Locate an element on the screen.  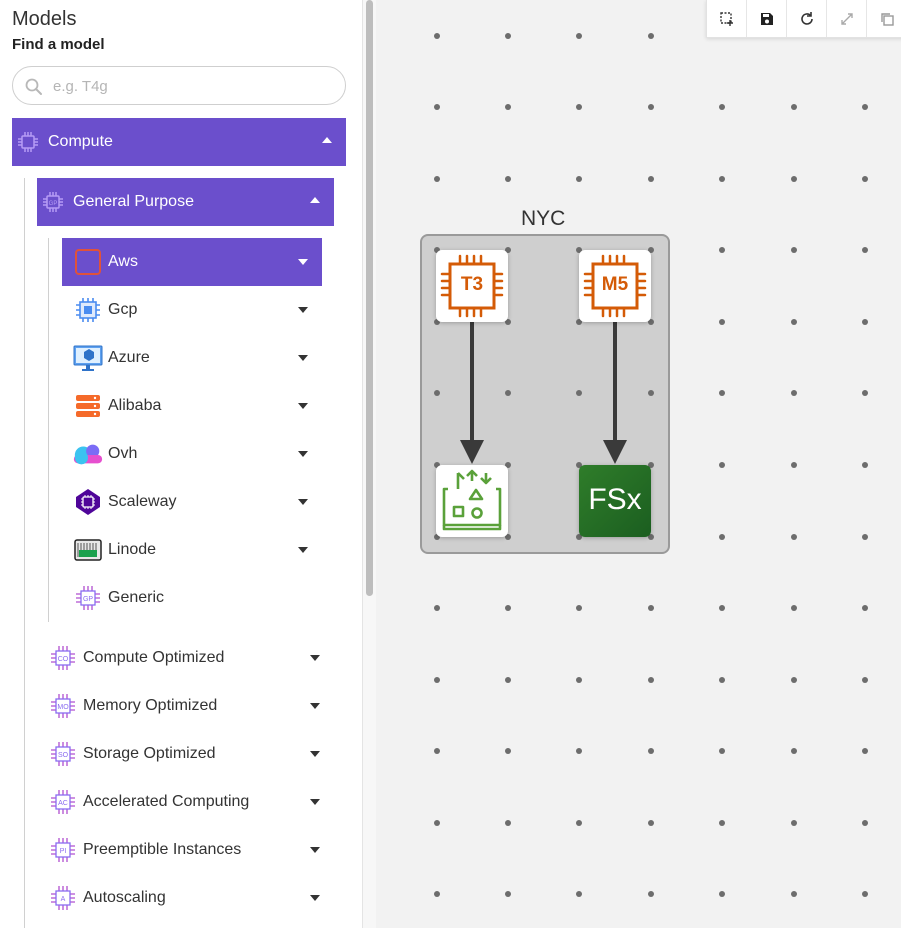
node-fsx: FSx is located at coordinates (615, 501).